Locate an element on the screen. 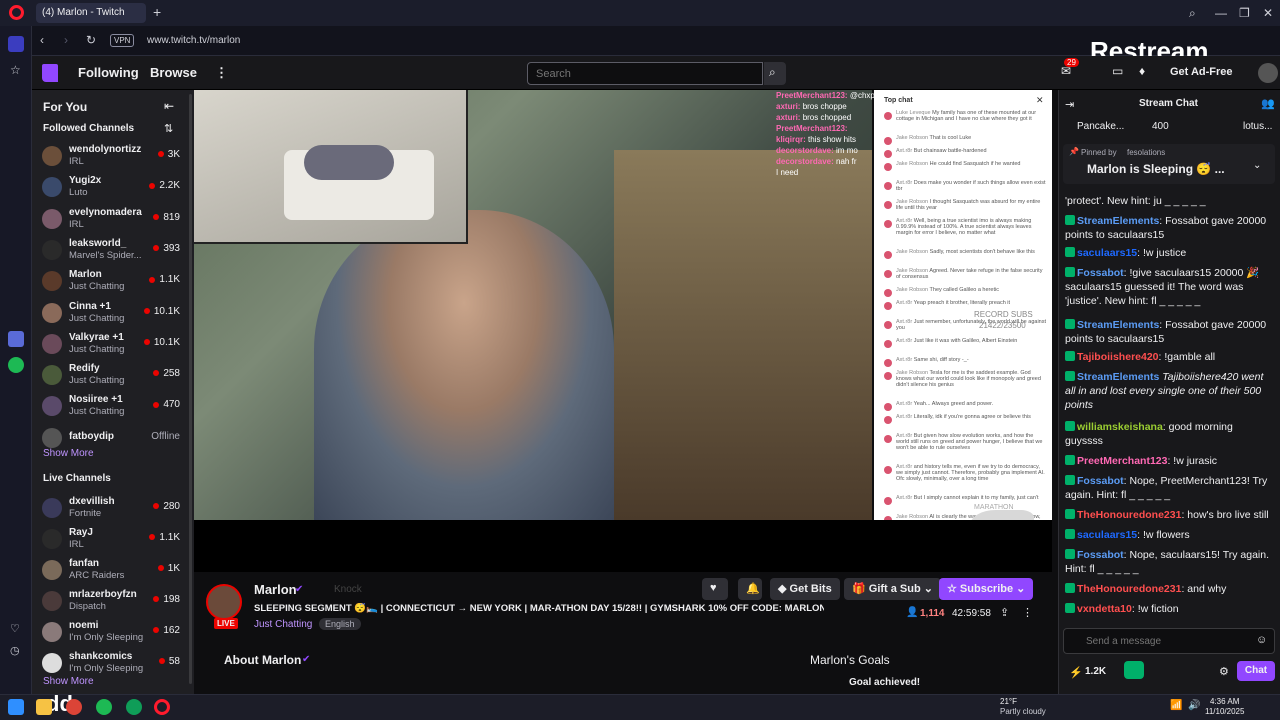 Image resolution: width=1280 pixels, height=720 pixels. notification-bell-button: 🔔 is located at coordinates (750, 589).